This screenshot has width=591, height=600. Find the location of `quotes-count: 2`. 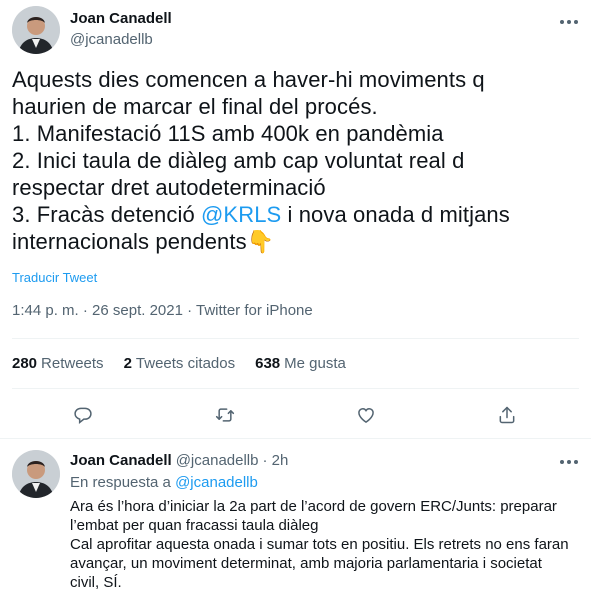

quotes-count: 2 is located at coordinates (127, 363).